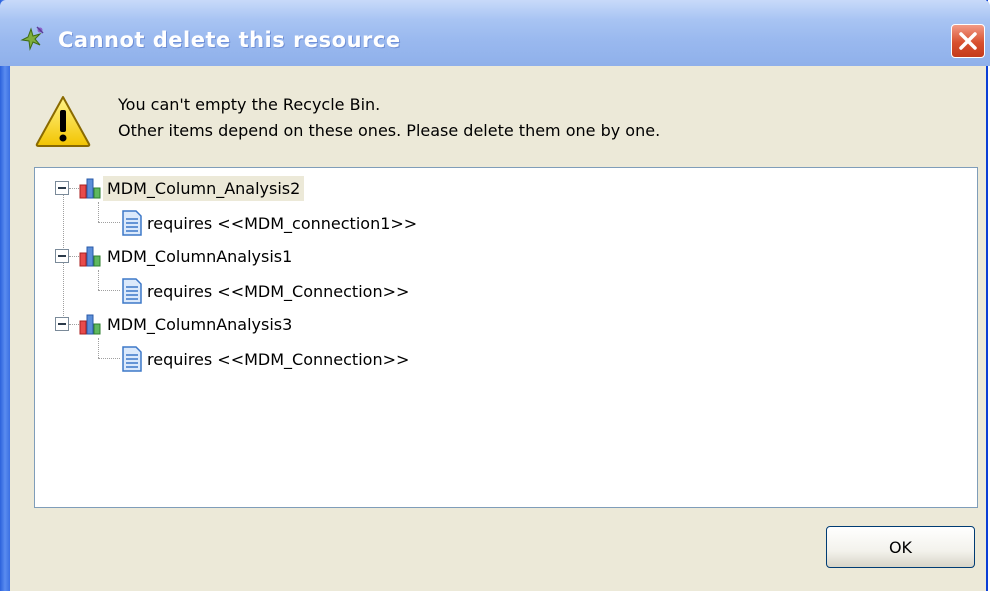 The width and height of the screenshot is (990, 591). I want to click on close-button, so click(968, 41).